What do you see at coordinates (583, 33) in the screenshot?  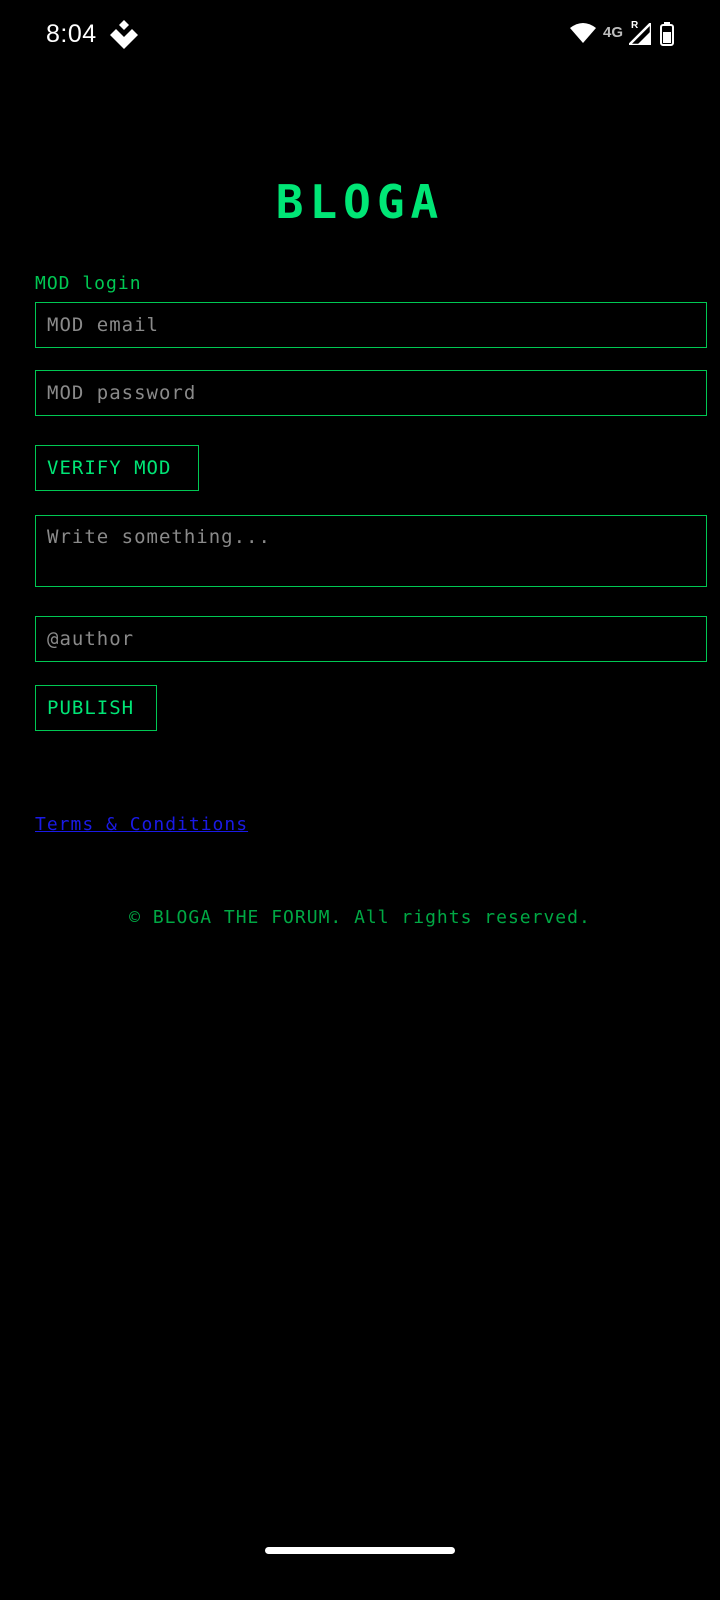 I see `wifi-icon` at bounding box center [583, 33].